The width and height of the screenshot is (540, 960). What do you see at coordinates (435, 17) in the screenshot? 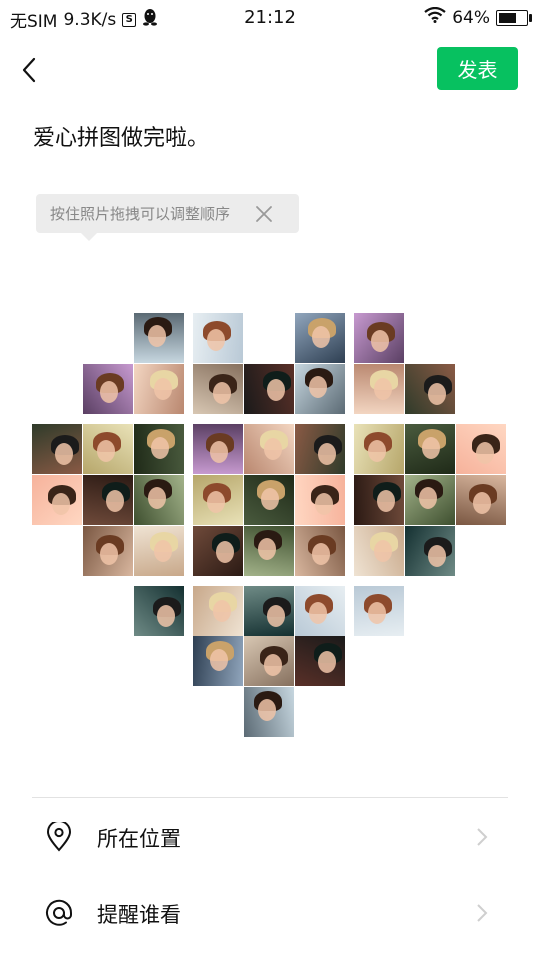
I see `wifi-icon` at bounding box center [435, 17].